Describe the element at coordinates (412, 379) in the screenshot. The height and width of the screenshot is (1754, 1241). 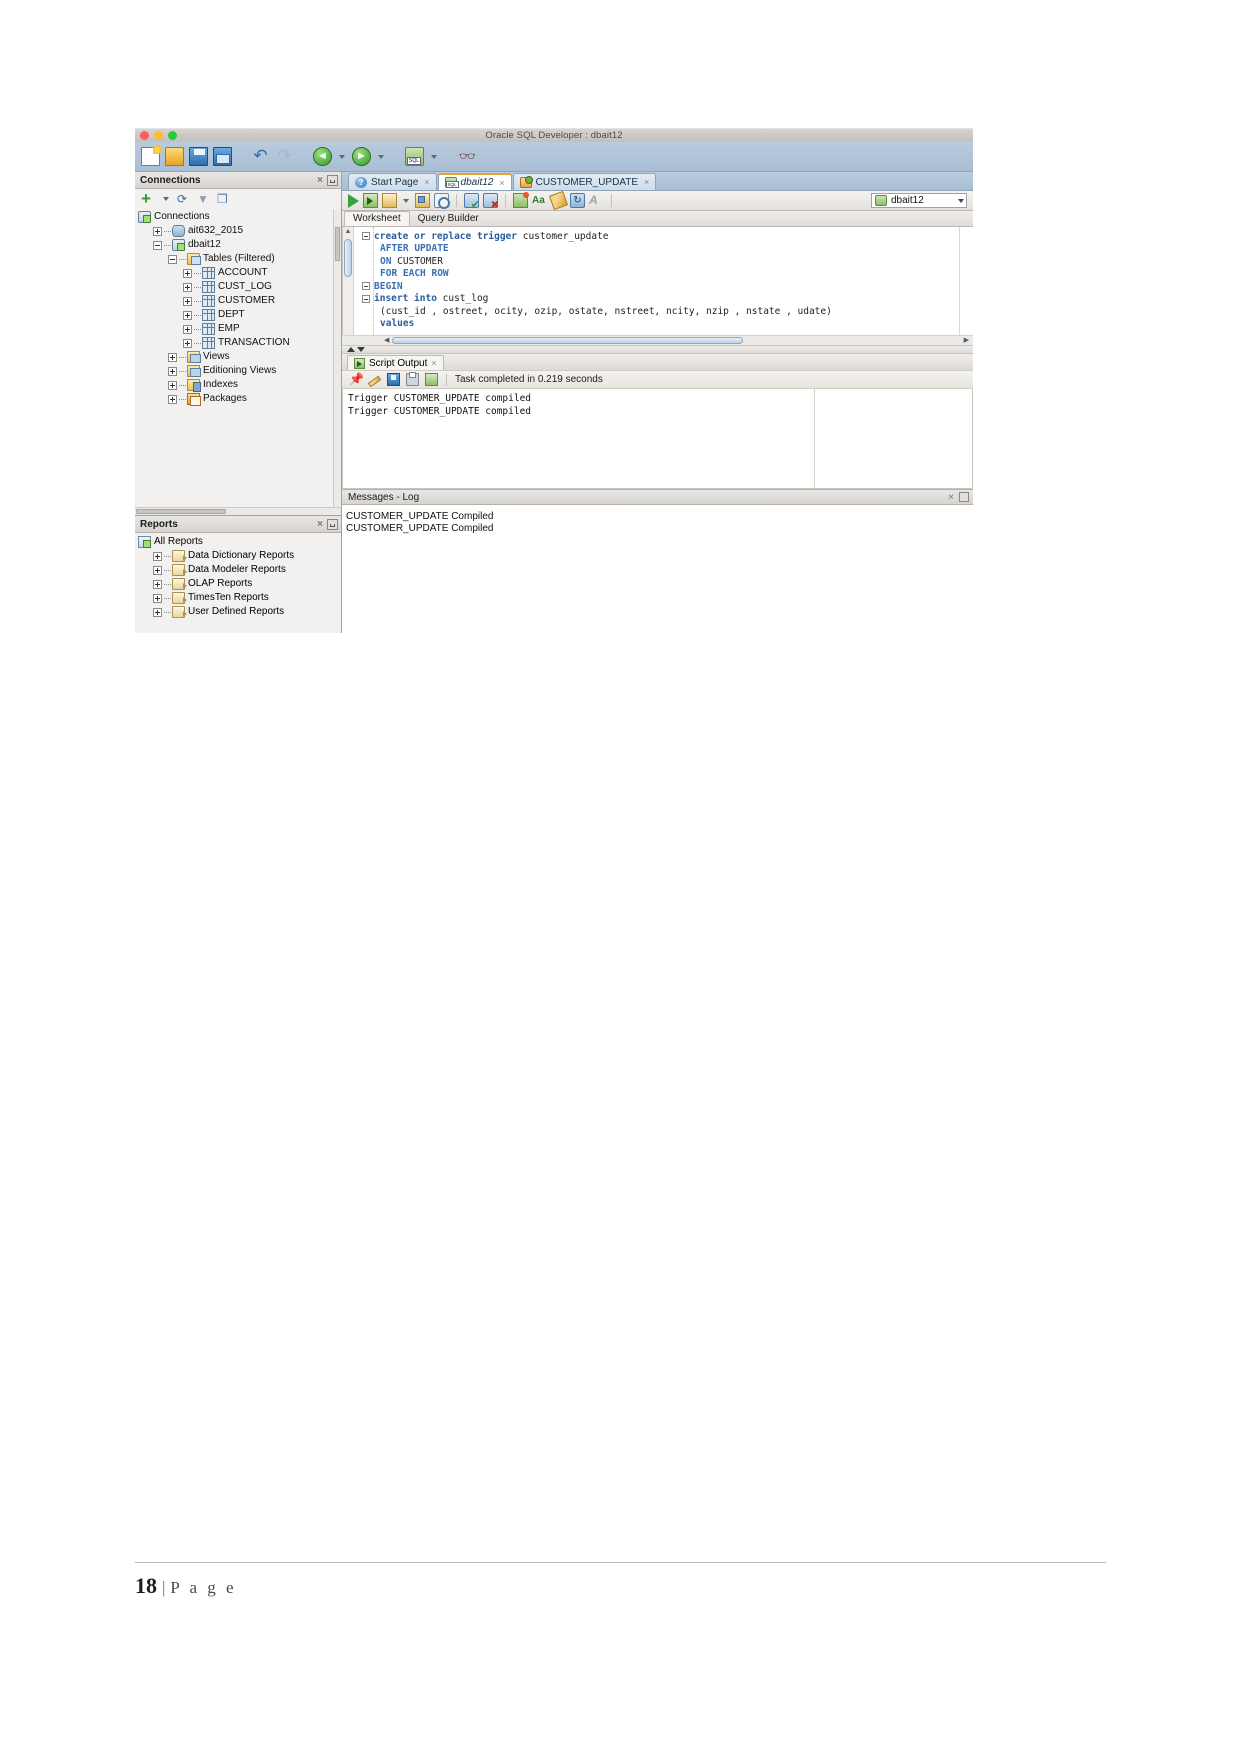
I see `print-icon` at that location.